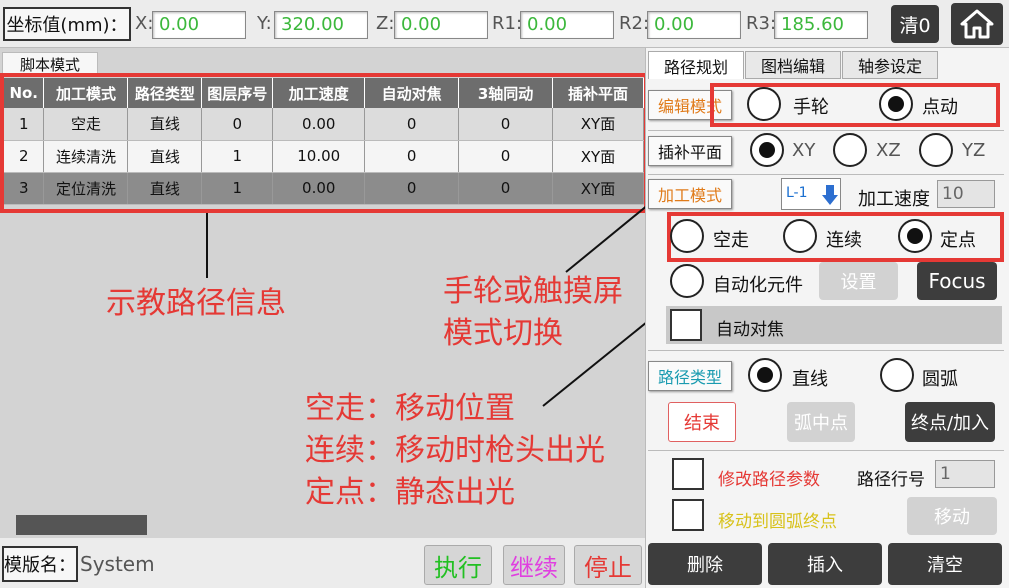 The height and width of the screenshot is (588, 1009). What do you see at coordinates (811, 194) in the screenshot?
I see `layer-select: L-1` at bounding box center [811, 194].